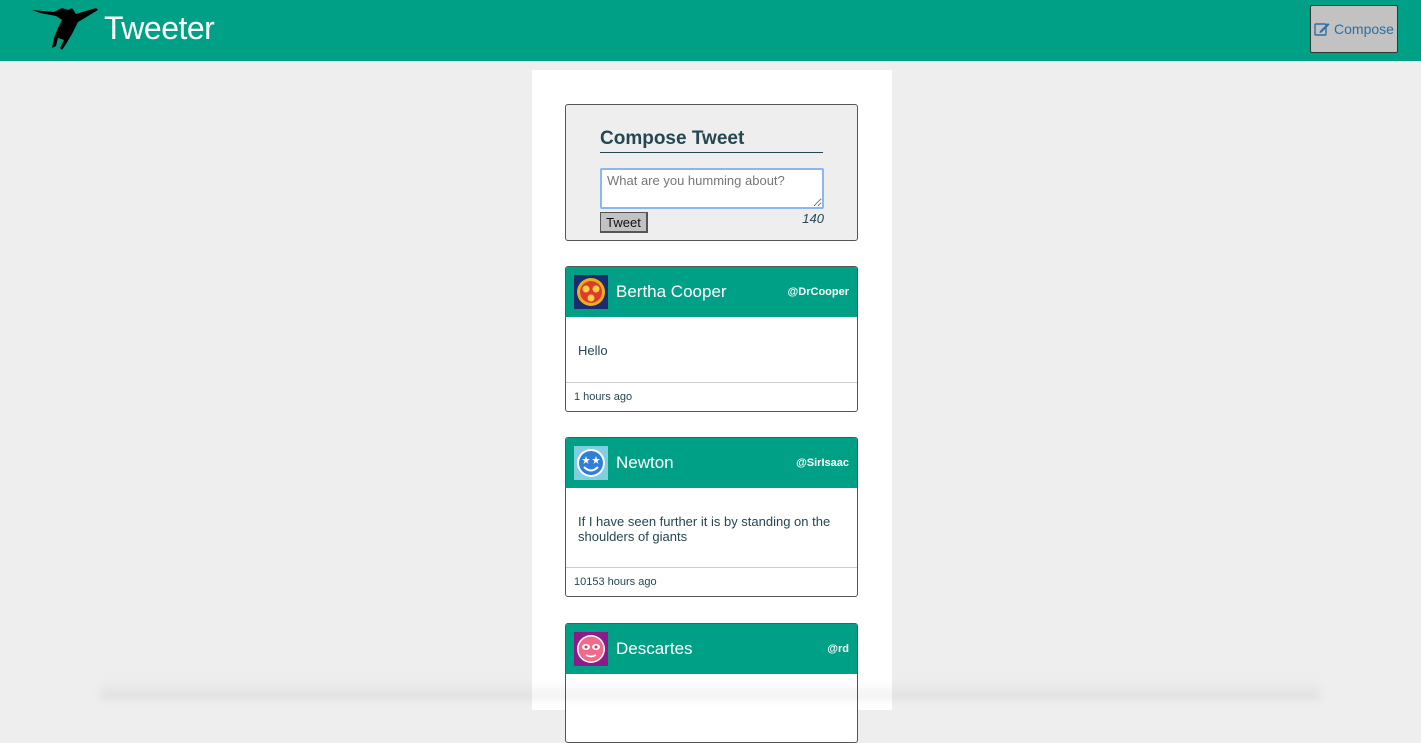  Describe the element at coordinates (712, 188) in the screenshot. I see `tweet-text-input` at that location.